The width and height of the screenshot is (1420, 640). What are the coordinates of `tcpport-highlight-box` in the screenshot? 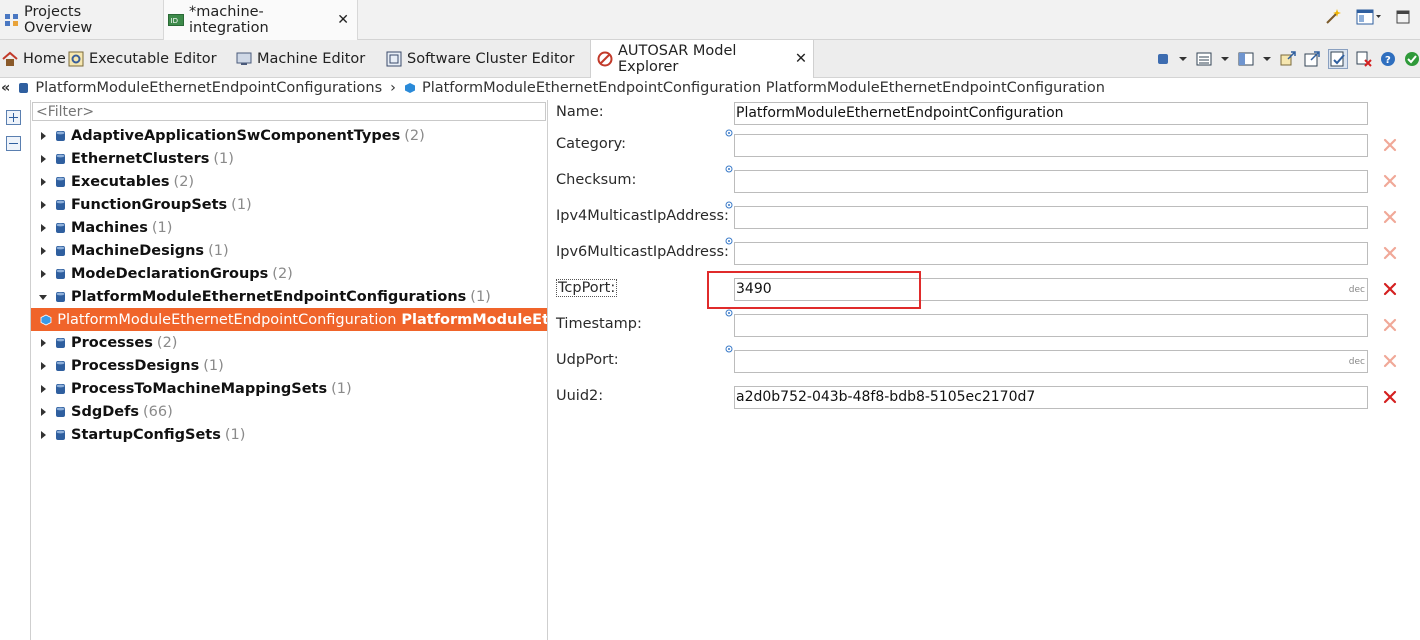 It's located at (814, 290).